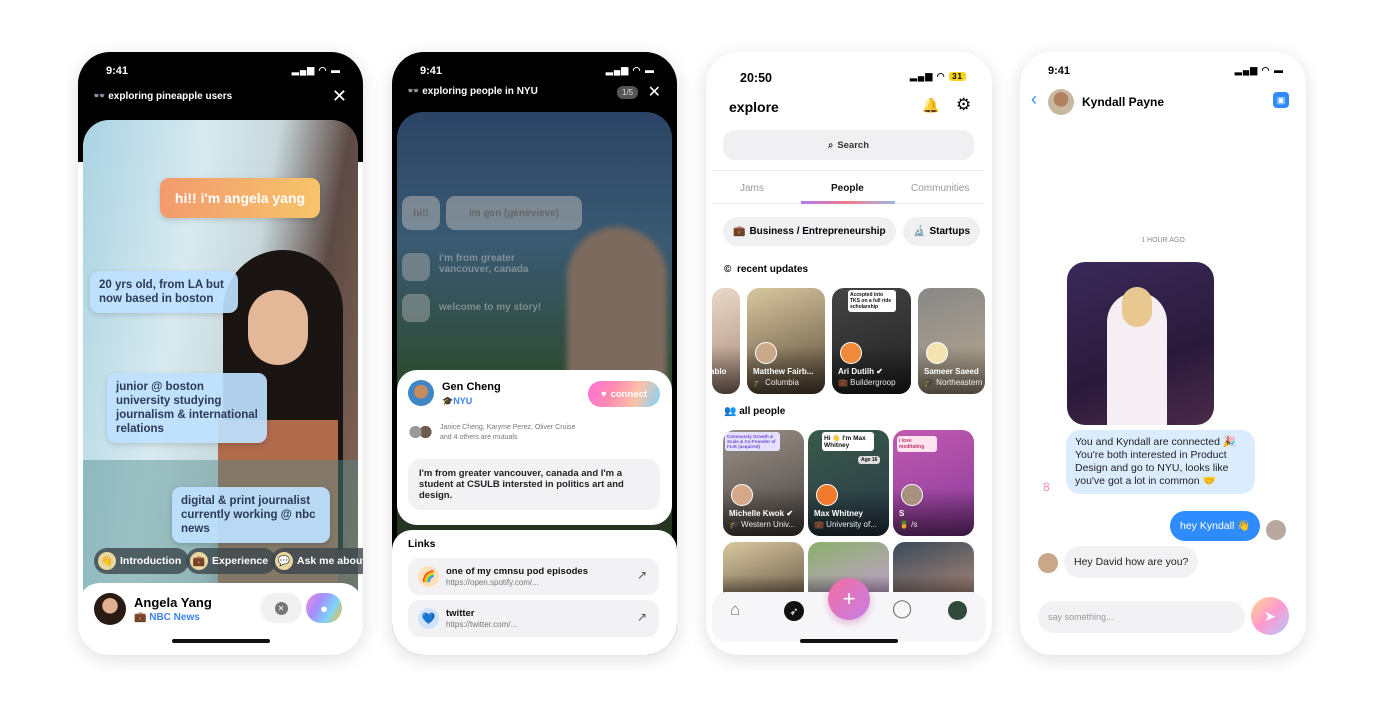 Image resolution: width=1389 pixels, height=720 pixels. What do you see at coordinates (1123, 102) in the screenshot?
I see `contact-name: Kyndall Payne` at bounding box center [1123, 102].